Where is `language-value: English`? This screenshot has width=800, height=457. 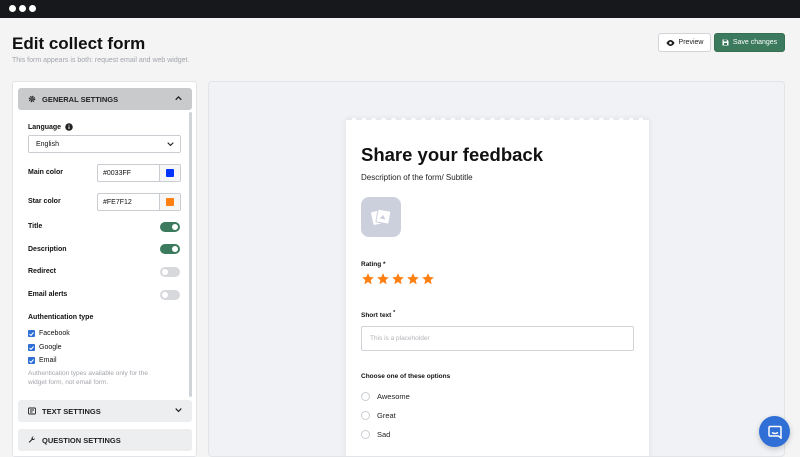
language-value: English is located at coordinates (47, 144).